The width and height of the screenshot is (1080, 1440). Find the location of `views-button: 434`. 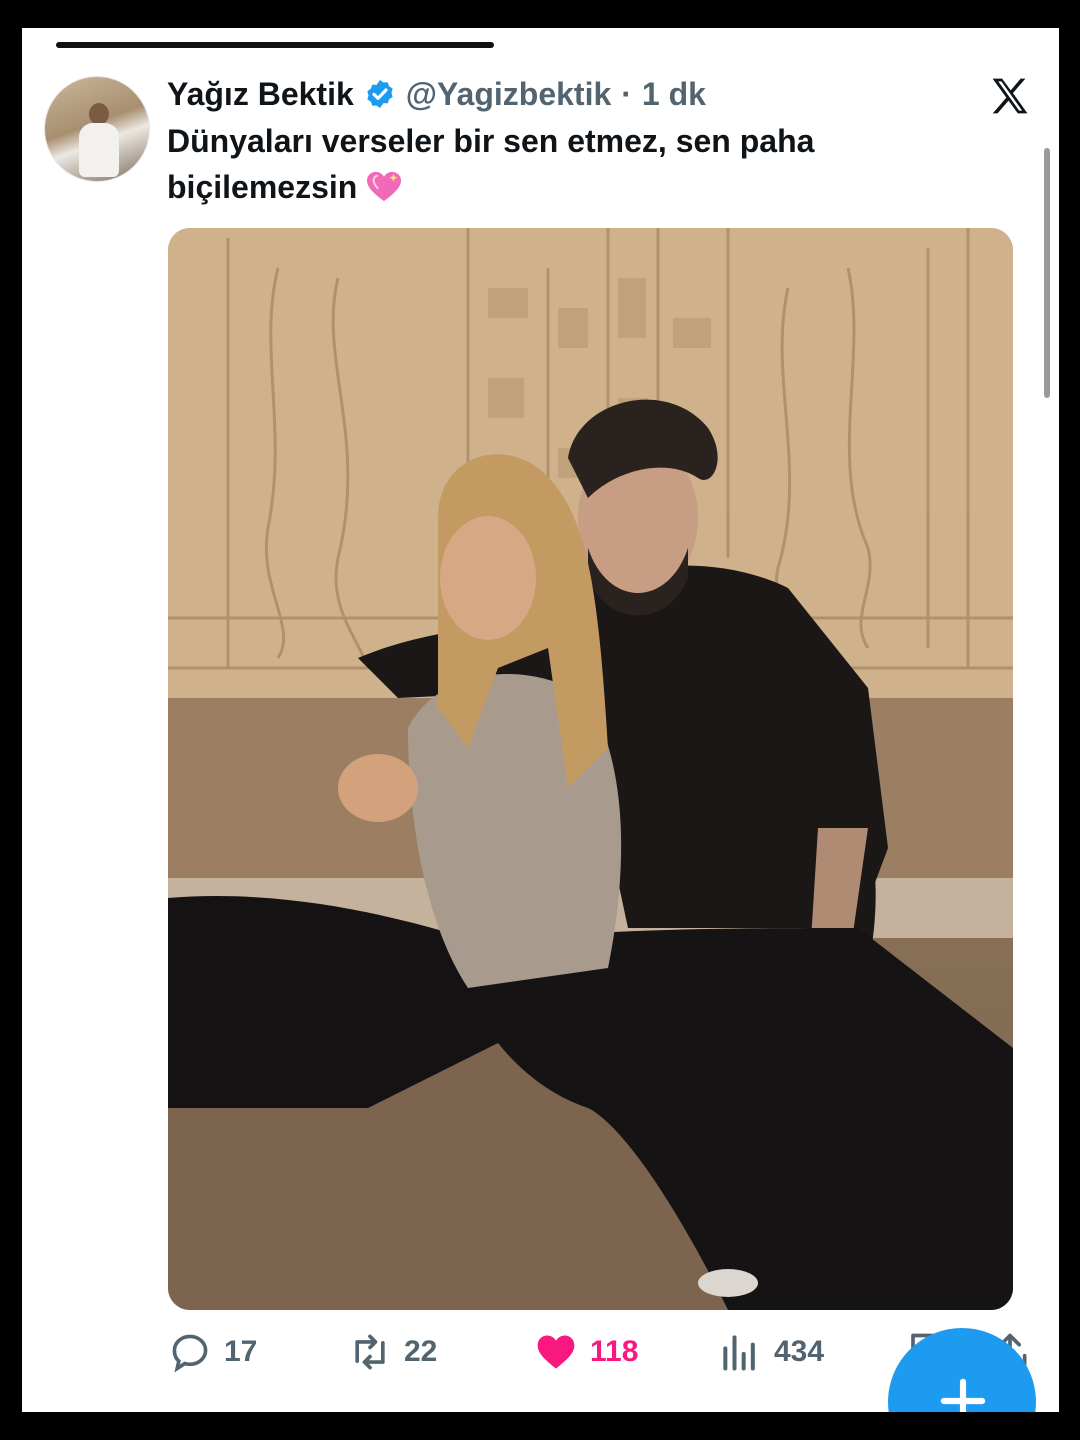

views-button: 434 is located at coordinates (771, 1352).